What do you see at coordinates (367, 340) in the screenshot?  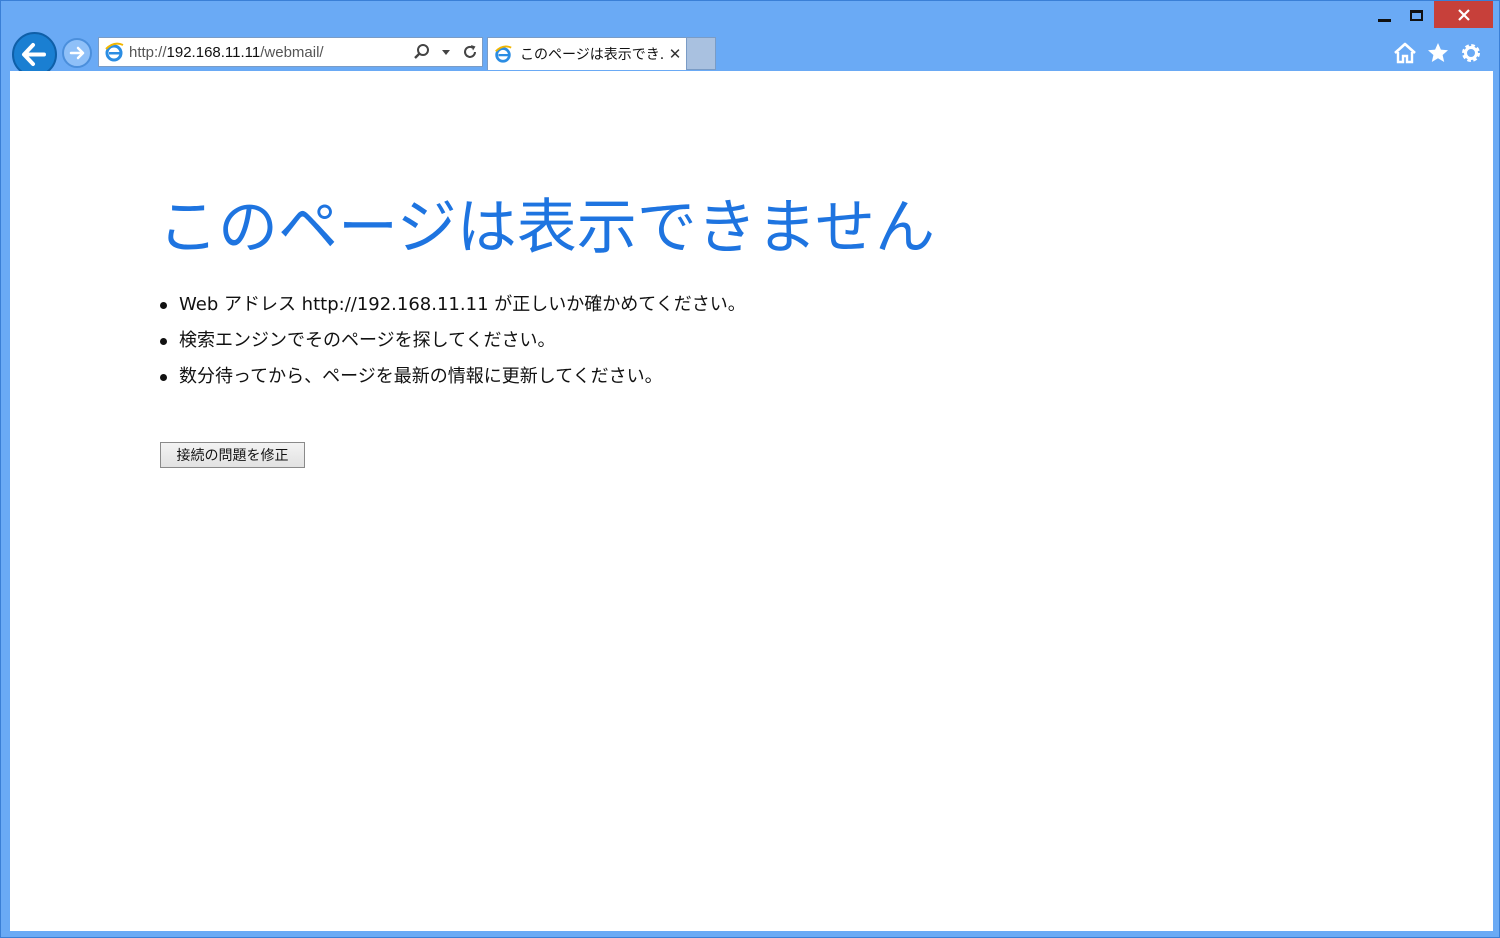 I see `suggestion-text: 検索エンジンでそのページを探してください。` at bounding box center [367, 340].